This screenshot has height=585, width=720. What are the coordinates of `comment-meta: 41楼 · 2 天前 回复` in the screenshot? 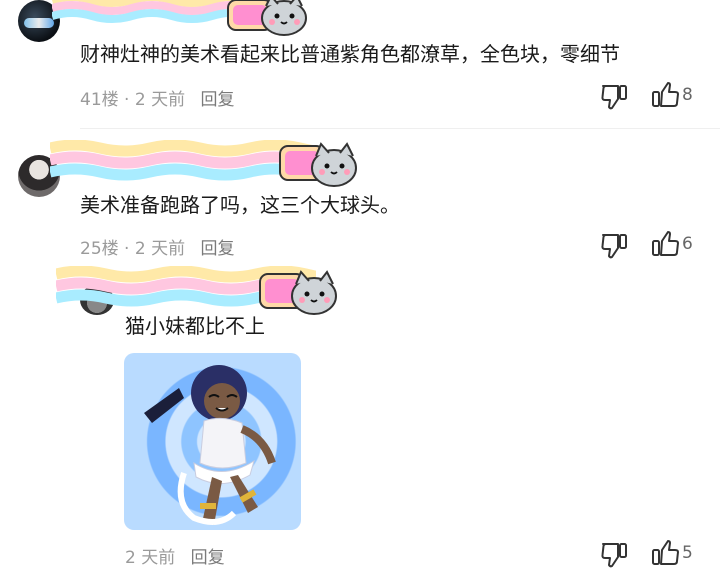 It's located at (157, 97).